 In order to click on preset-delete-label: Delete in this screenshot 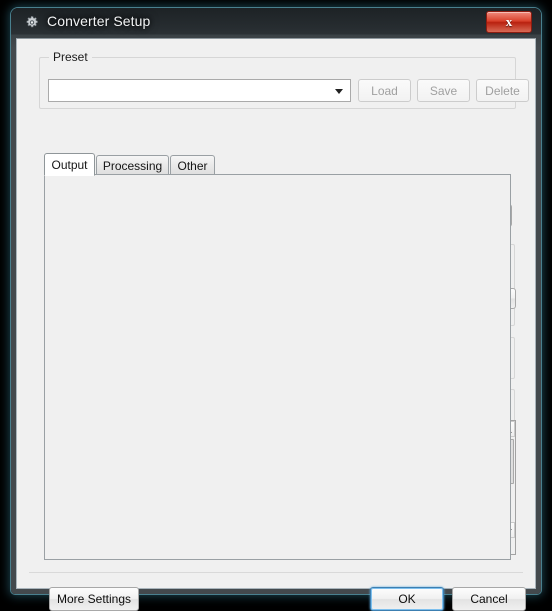, I will do `click(502, 90)`.